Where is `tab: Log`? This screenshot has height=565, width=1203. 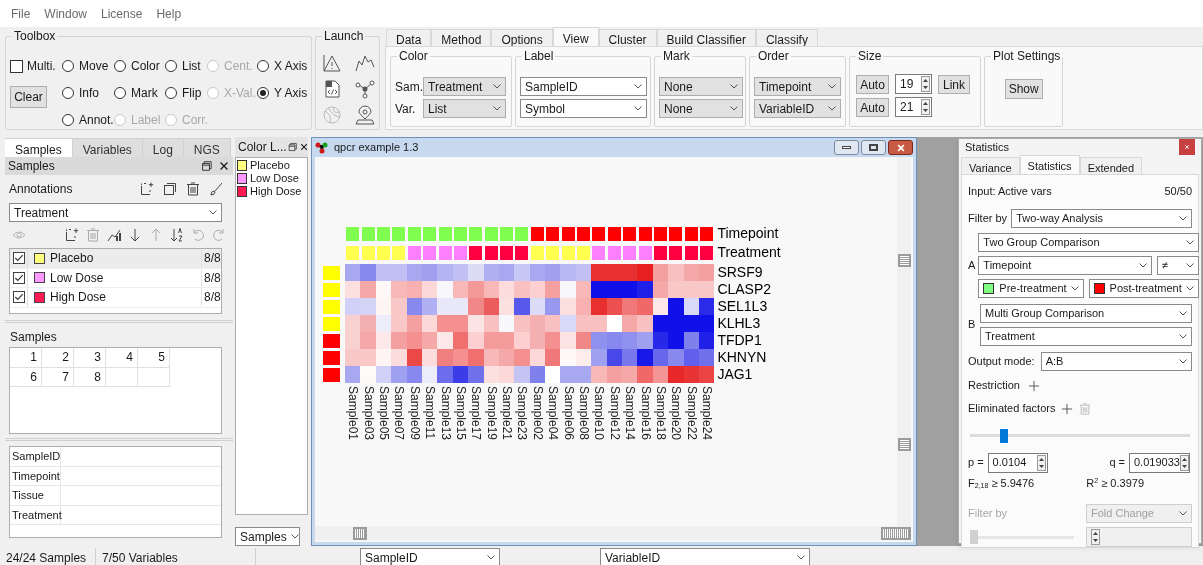
tab: Log is located at coordinates (163, 147).